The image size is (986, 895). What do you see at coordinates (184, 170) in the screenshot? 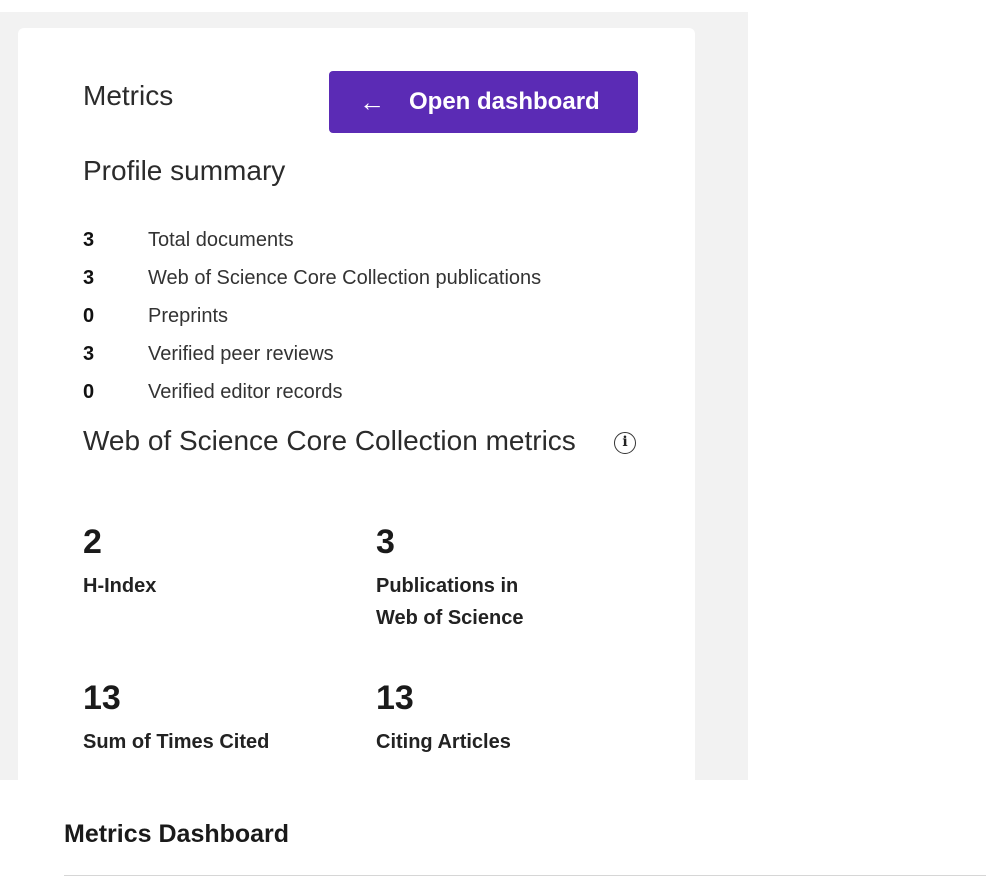
I see `profile-summary-title: Profile summary` at bounding box center [184, 170].